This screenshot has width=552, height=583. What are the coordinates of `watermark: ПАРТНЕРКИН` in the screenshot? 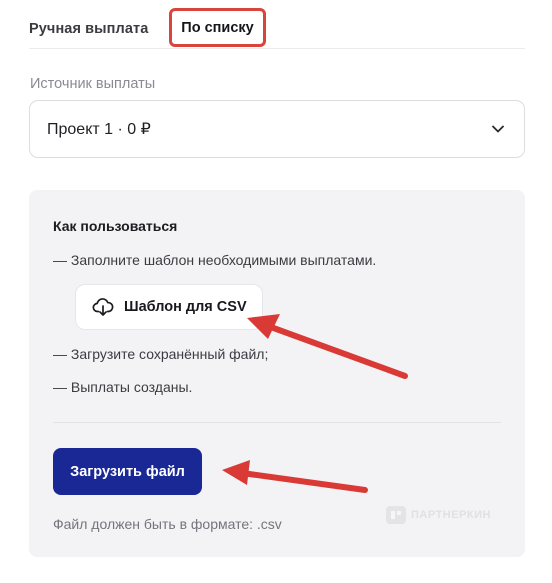 It's located at (438, 515).